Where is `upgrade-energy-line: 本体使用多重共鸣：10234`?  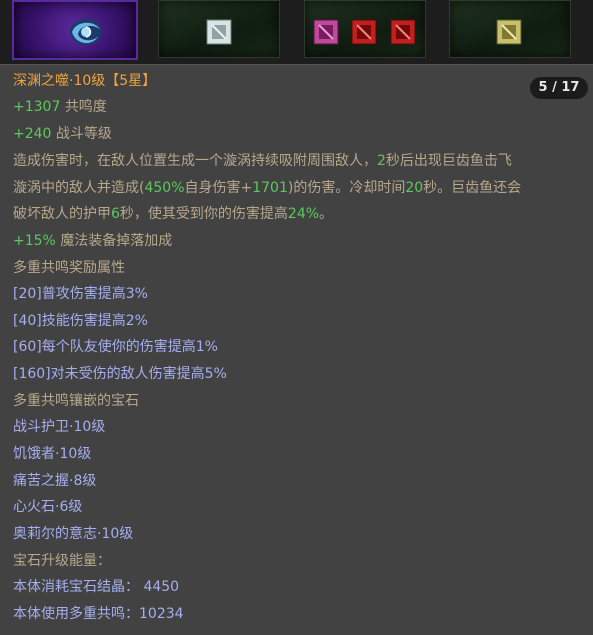
upgrade-energy-line: 本体使用多重共鸣：10234 is located at coordinates (98, 614).